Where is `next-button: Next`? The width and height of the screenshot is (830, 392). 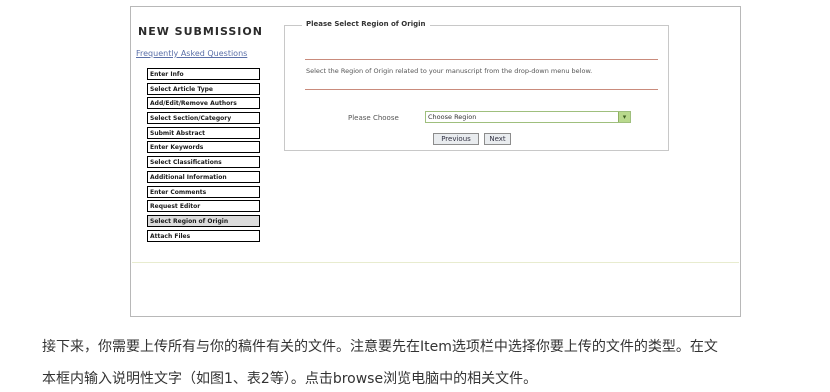 next-button: Next is located at coordinates (497, 139).